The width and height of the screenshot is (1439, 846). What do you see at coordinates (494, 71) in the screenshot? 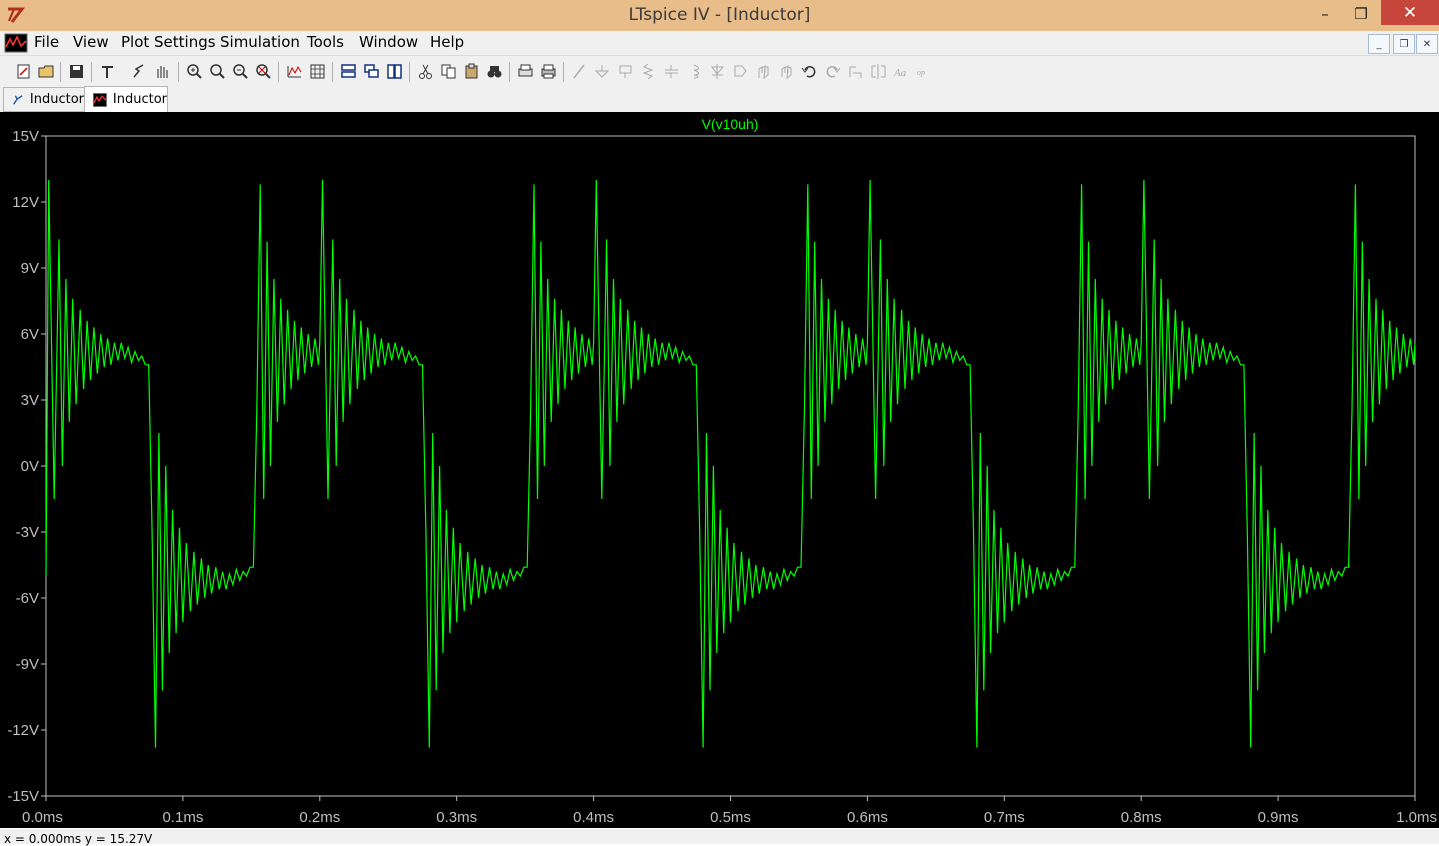
I see `find-icon` at bounding box center [494, 71].